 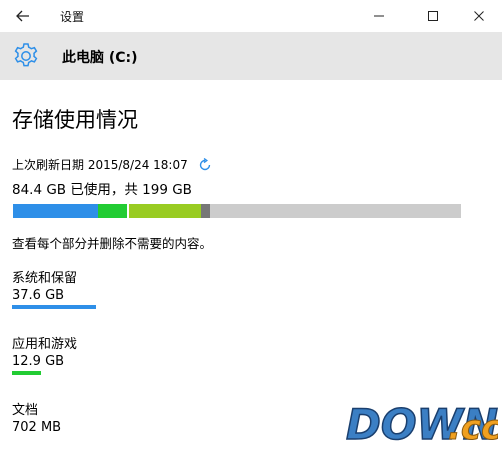 I want to click on watermark-logo: DOWN .cc, so click(x=417, y=424).